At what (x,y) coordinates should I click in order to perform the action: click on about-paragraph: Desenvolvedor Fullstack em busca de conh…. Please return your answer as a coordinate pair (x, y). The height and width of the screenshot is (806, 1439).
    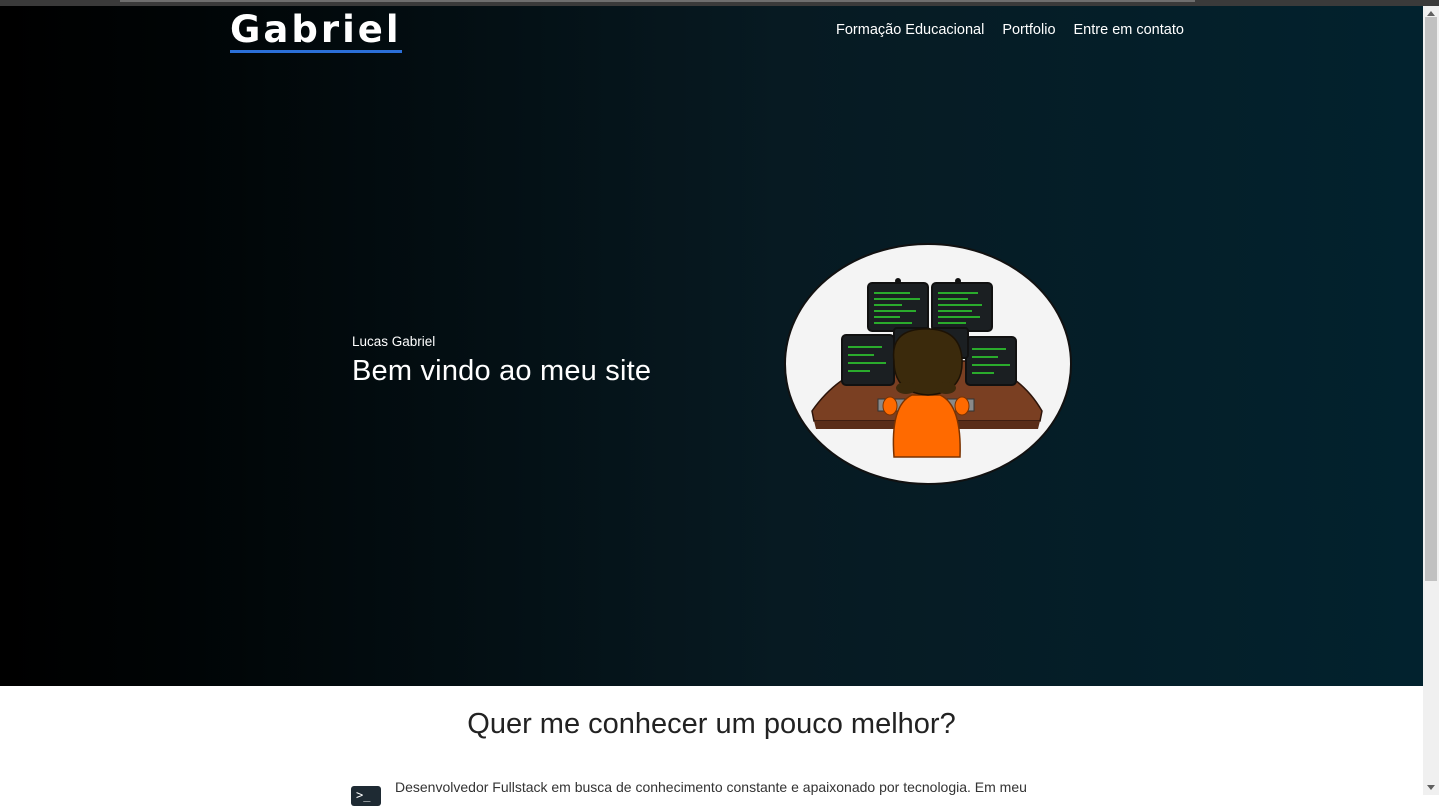
    Looking at the image, I should click on (711, 787).